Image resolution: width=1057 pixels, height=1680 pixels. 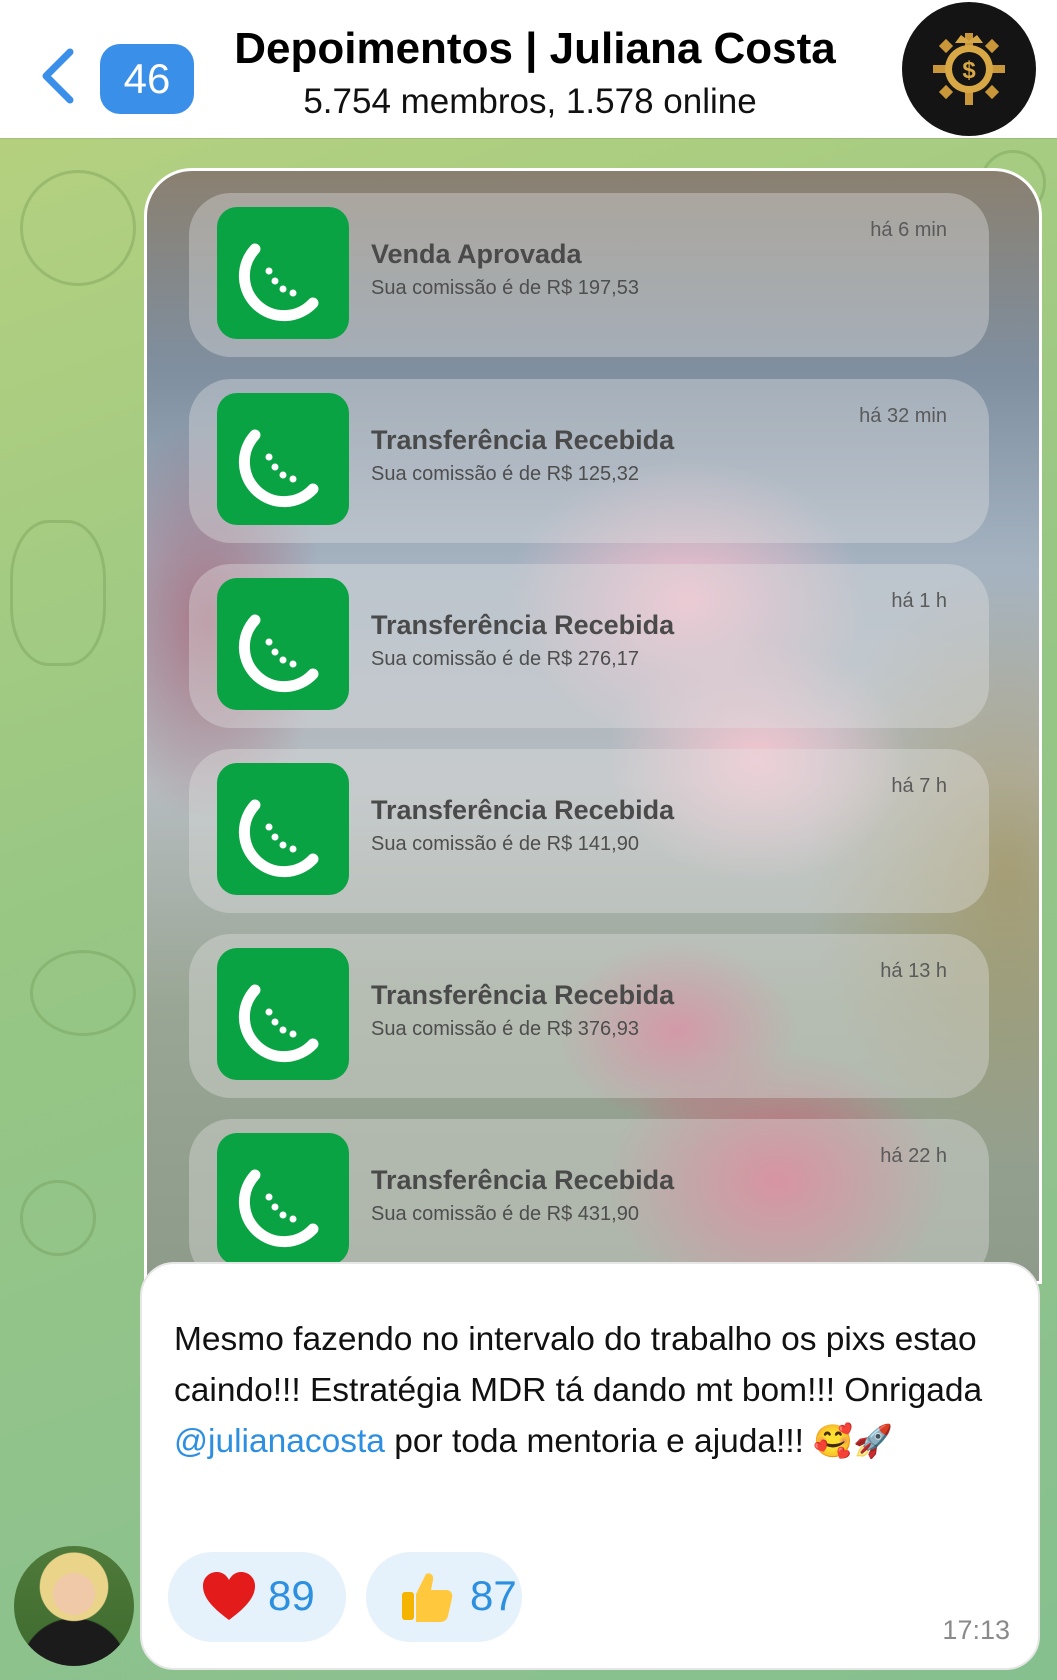 I want to click on mention-link: @julianacosta, so click(x=279, y=1441).